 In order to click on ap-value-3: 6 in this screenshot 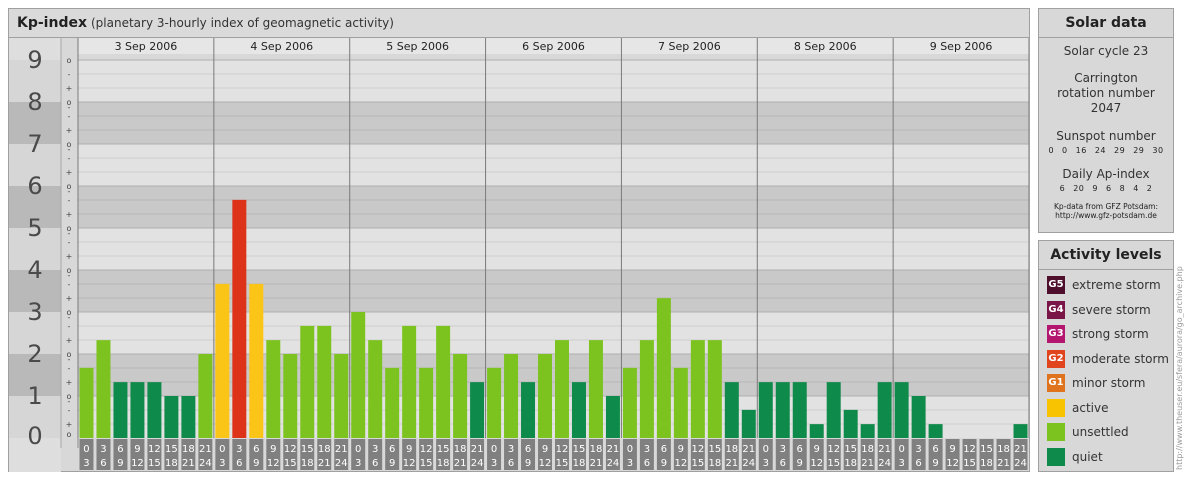, I will do `click(1109, 188)`.